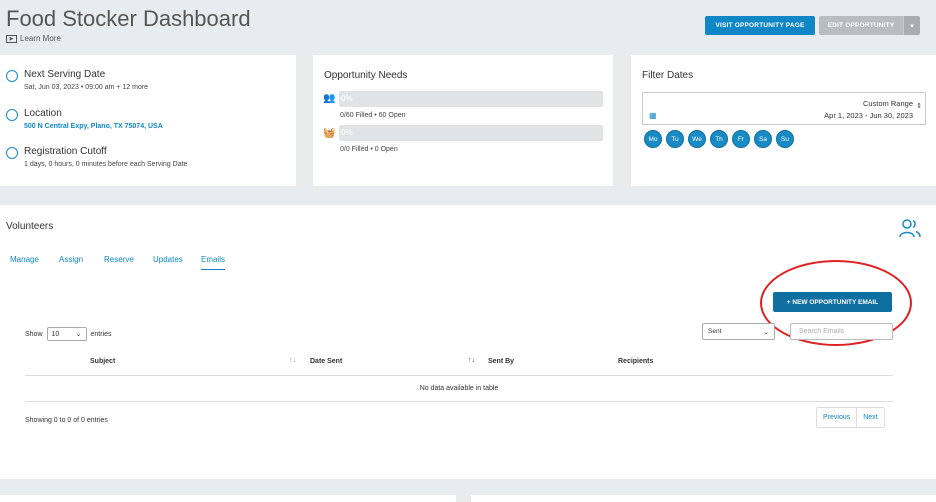  I want to click on needs-detail: 0/60 Filled • 60 Open, so click(373, 115).